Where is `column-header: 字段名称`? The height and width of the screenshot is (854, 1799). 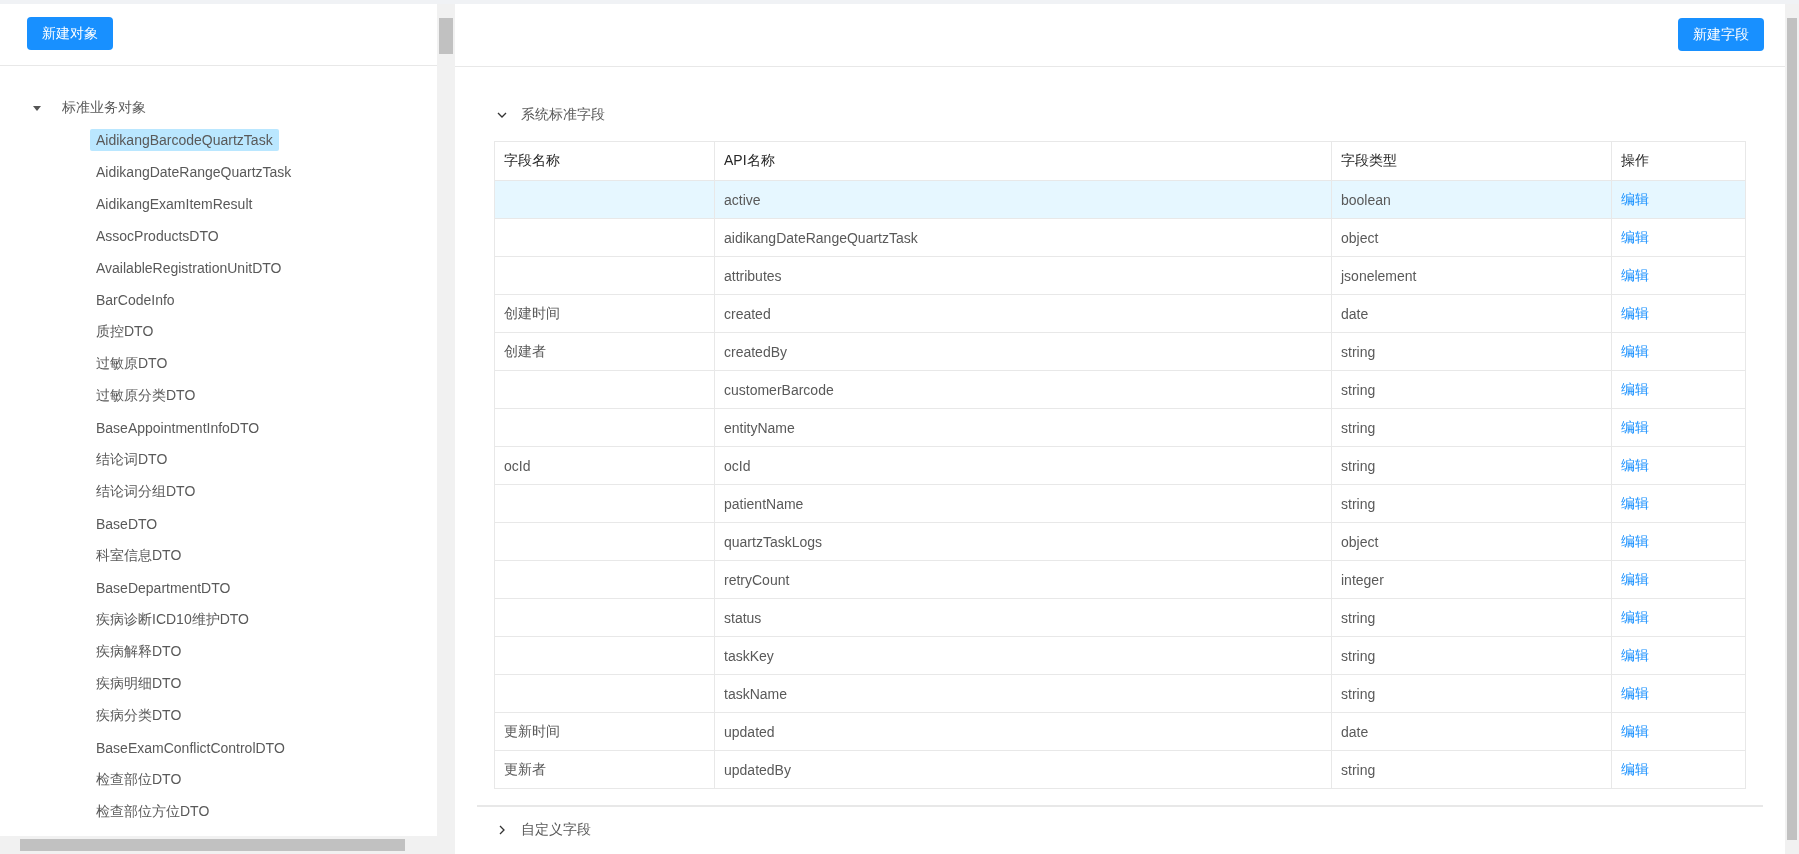 column-header: 字段名称 is located at coordinates (604, 161).